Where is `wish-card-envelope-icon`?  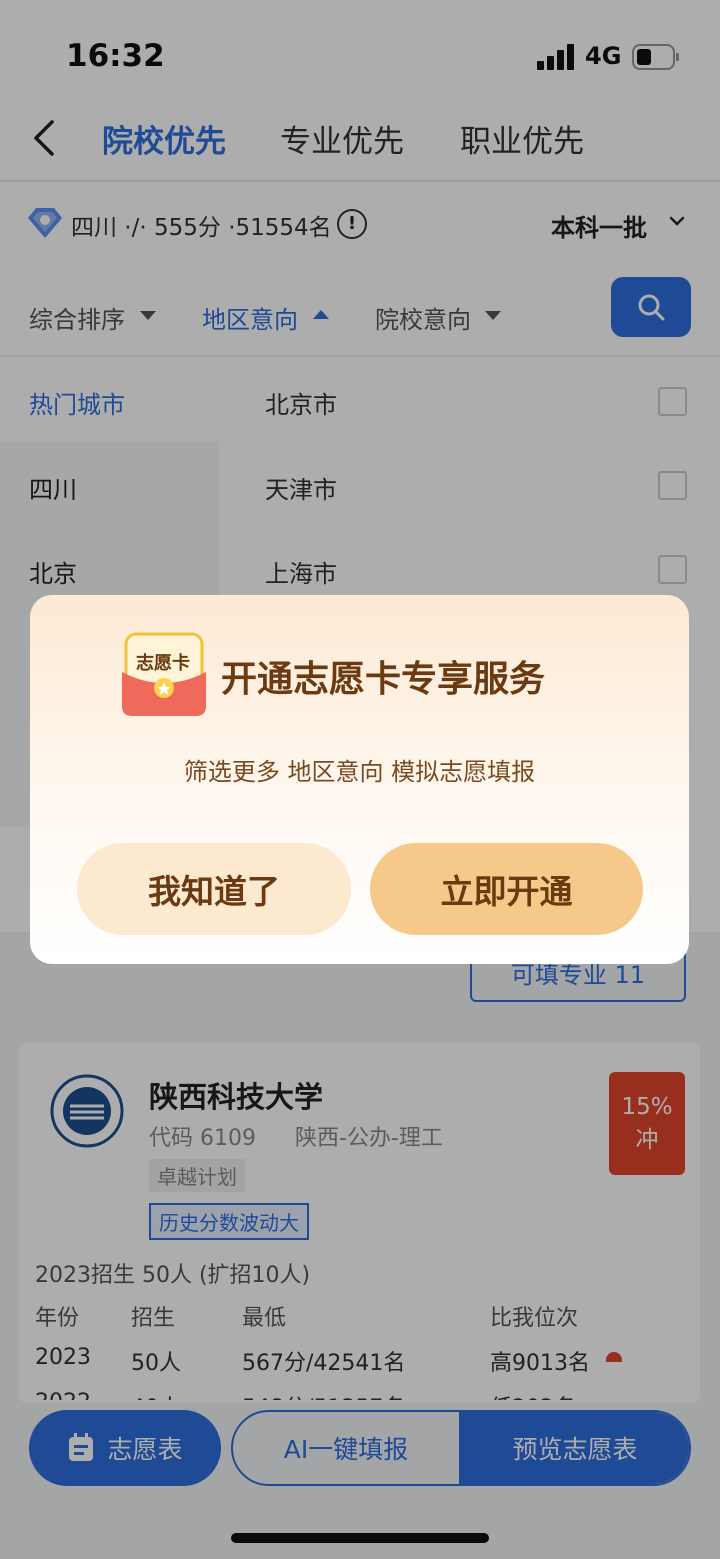 wish-card-envelope-icon is located at coordinates (164, 674).